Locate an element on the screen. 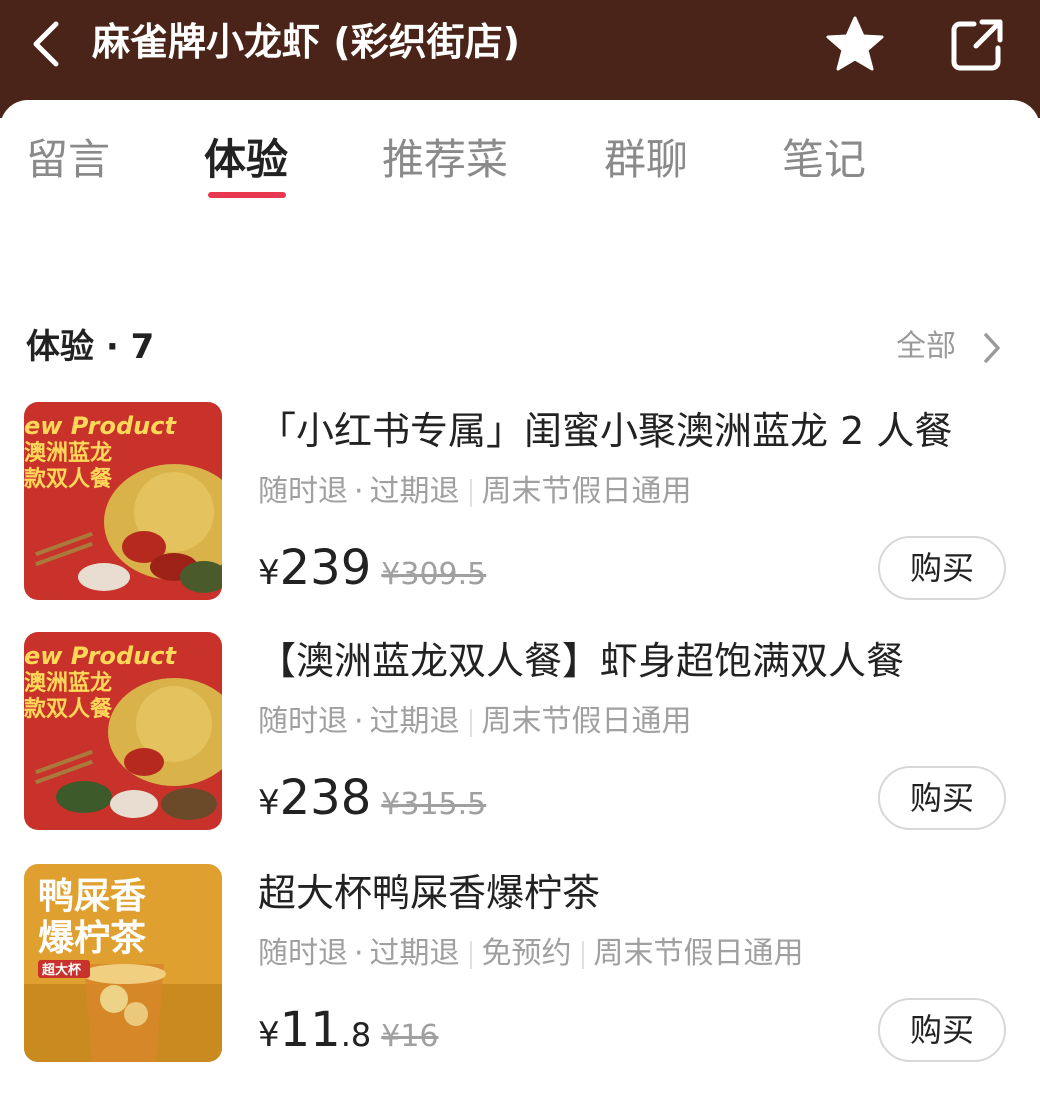 The height and width of the screenshot is (1118, 1040). price-row: ¥239 ¥309.5 is located at coordinates (372, 570).